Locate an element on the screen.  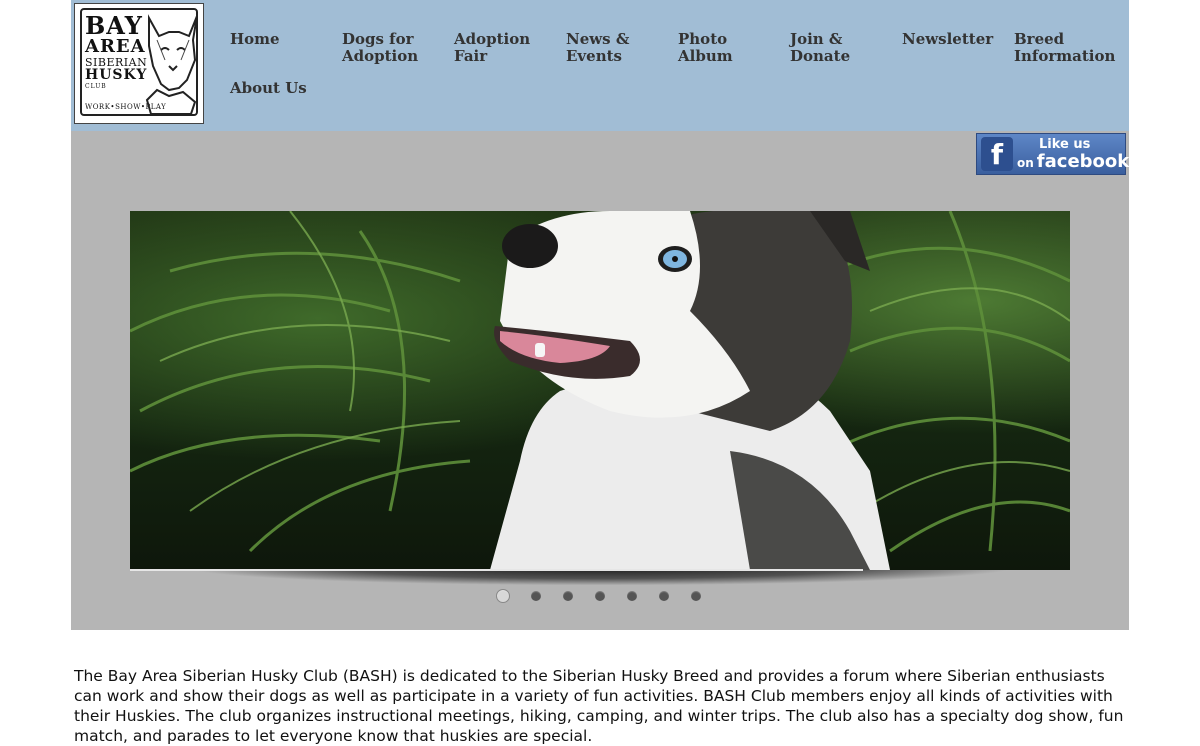
logo-line-5: CLUB is located at coordinates (96, 86).